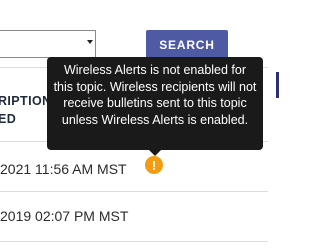  Describe the element at coordinates (155, 153) in the screenshot. I see `tooltip-arrow` at that location.